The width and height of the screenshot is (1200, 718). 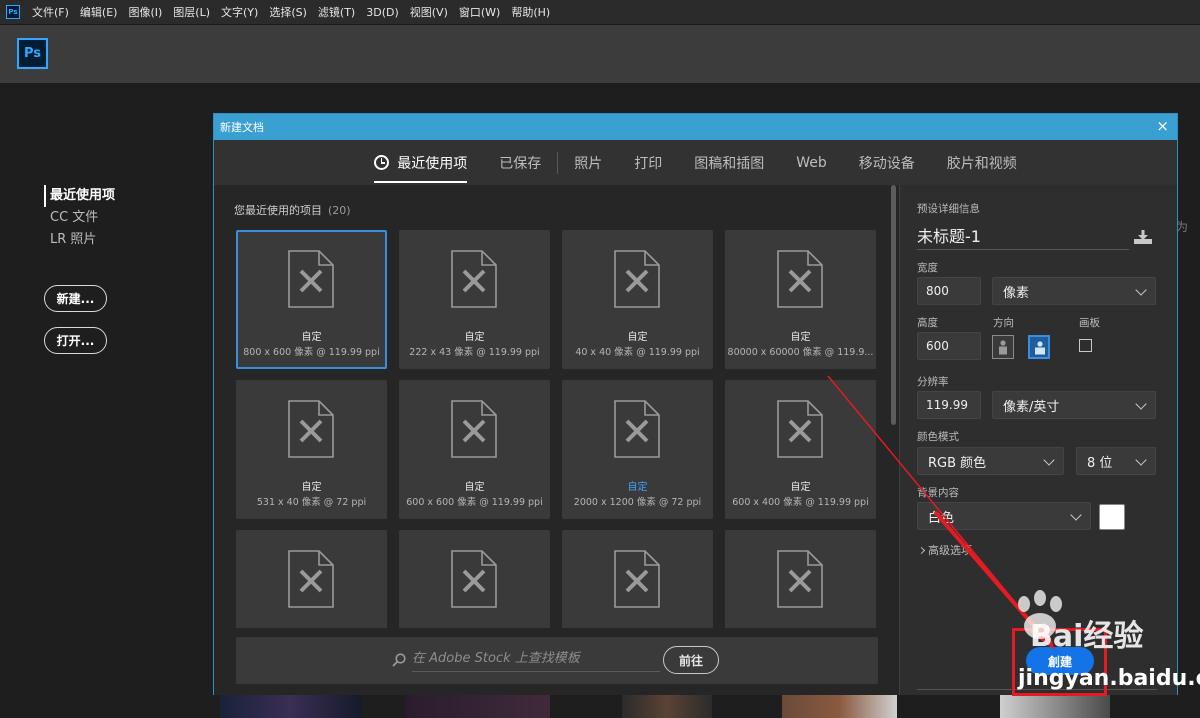 I want to click on close-icon: ×, so click(x=1162, y=126).